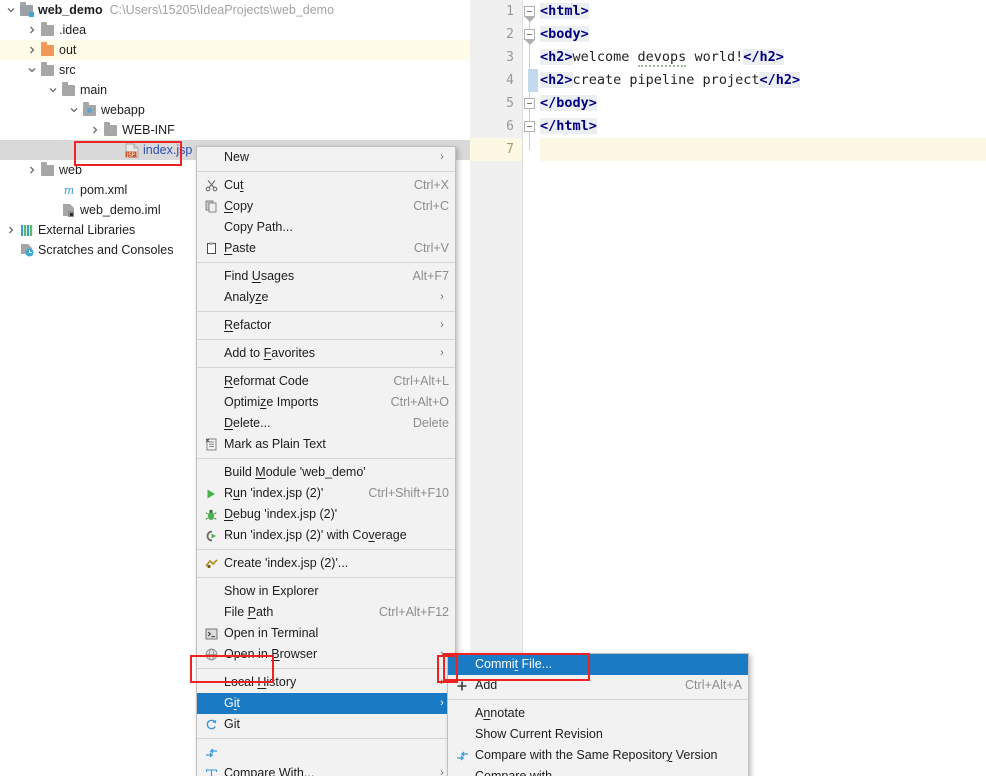 The height and width of the screenshot is (776, 986). I want to click on menu-item-open-in-terminal: Open in Terminal, so click(326, 633).